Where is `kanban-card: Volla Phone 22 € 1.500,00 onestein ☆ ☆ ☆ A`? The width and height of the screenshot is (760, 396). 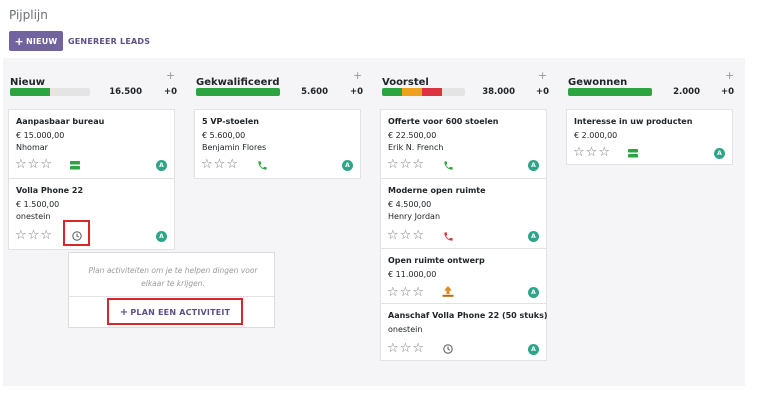
kanban-card: Volla Phone 22 € 1.500,00 onestein ☆ ☆ ☆ A is located at coordinates (91, 214).